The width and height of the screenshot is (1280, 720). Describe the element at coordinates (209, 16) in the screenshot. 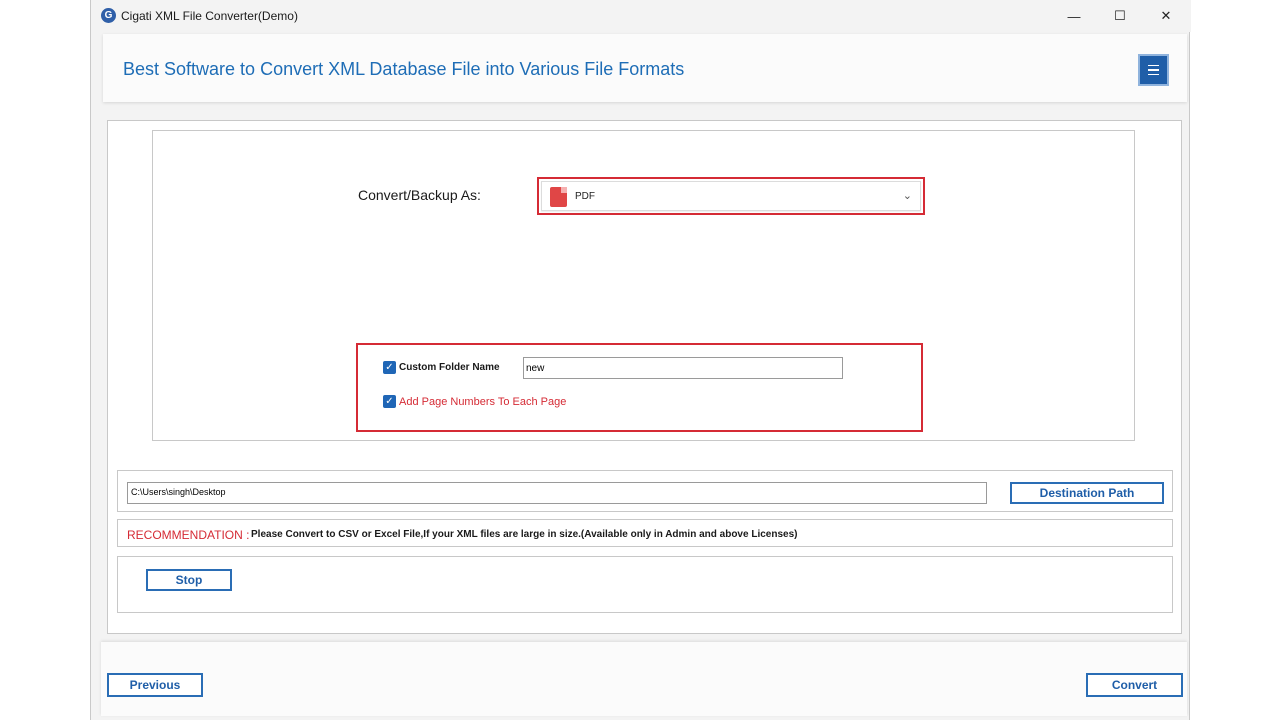

I see `window-title: Cigati XML File Converter(Demo)` at that location.